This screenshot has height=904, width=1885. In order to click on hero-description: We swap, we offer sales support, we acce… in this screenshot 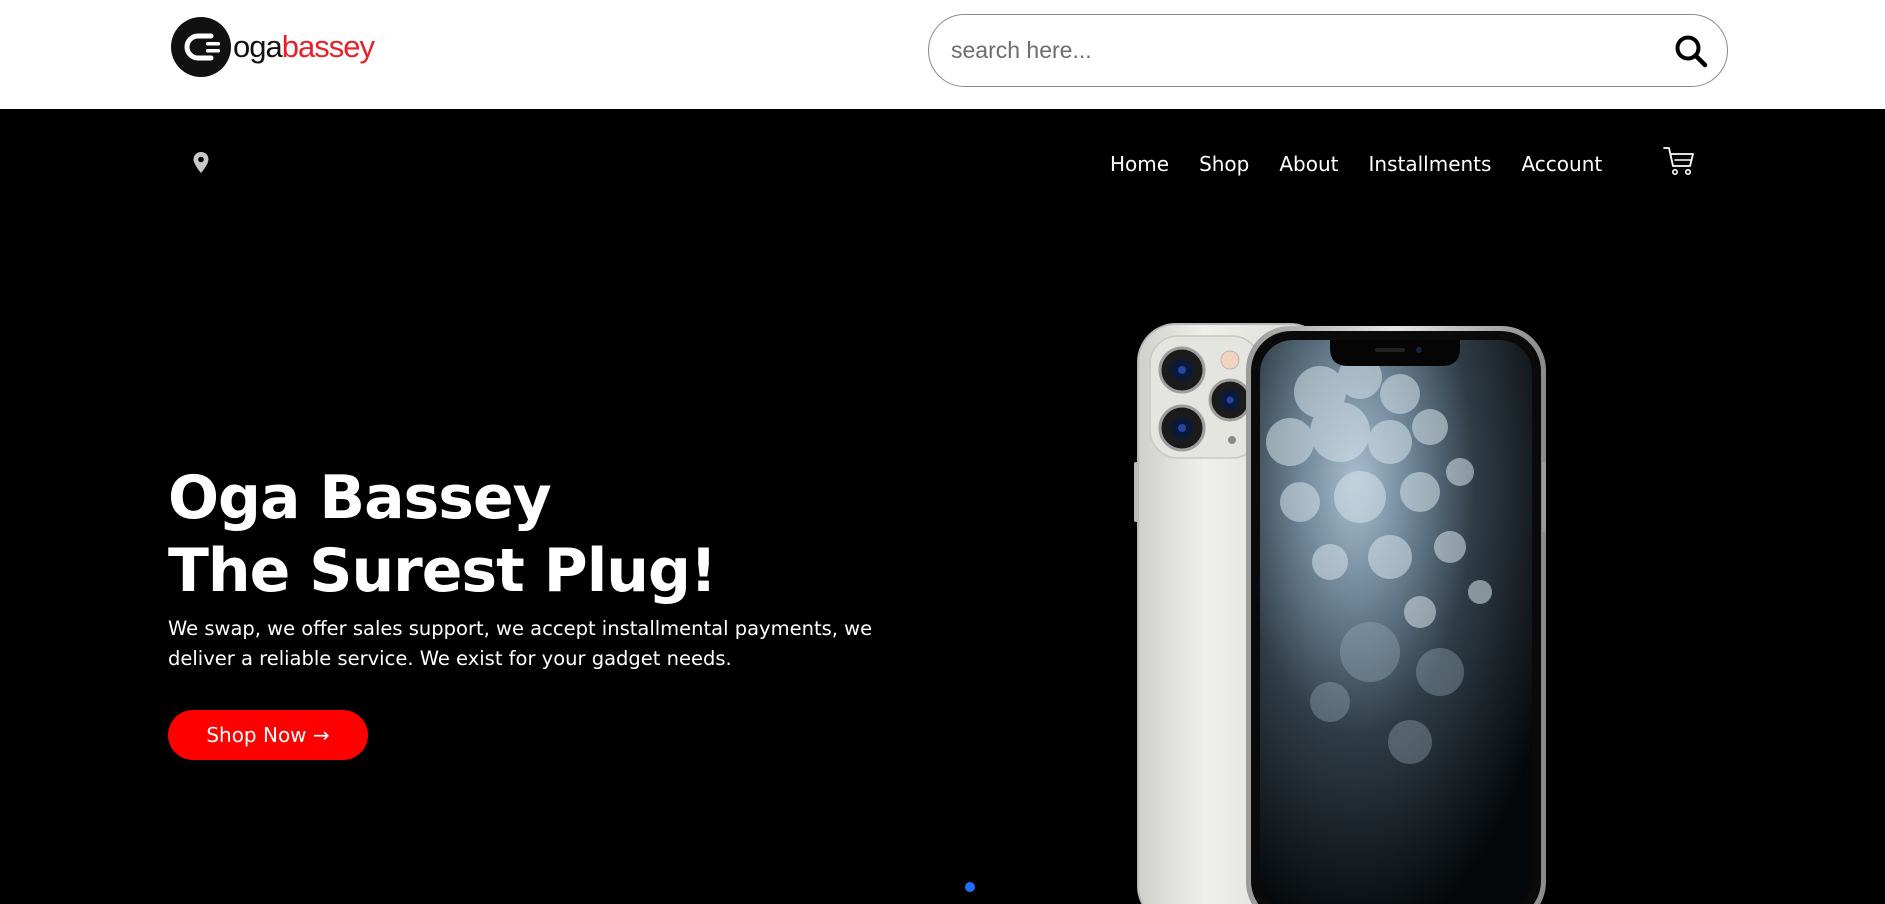, I will do `click(520, 643)`.